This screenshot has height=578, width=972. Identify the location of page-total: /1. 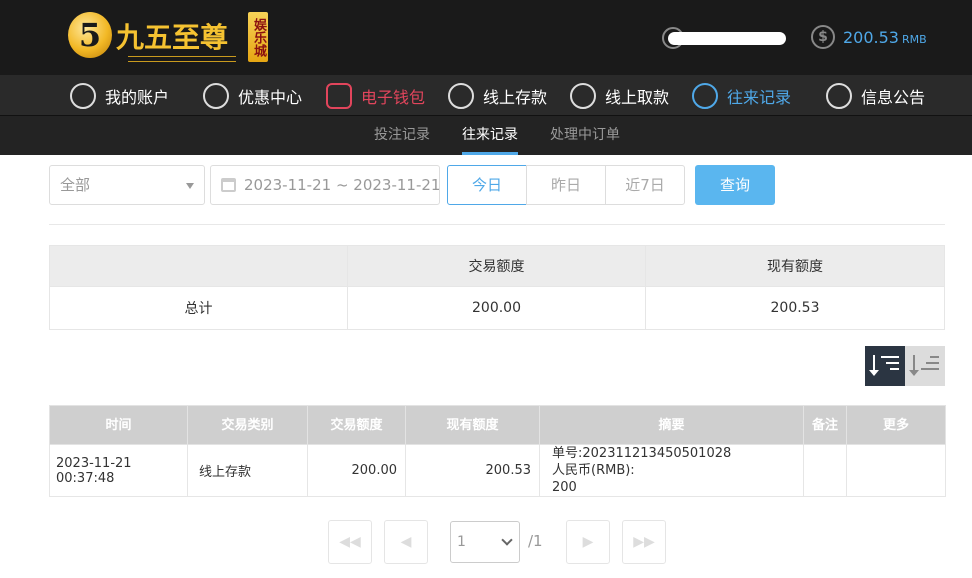
(535, 541).